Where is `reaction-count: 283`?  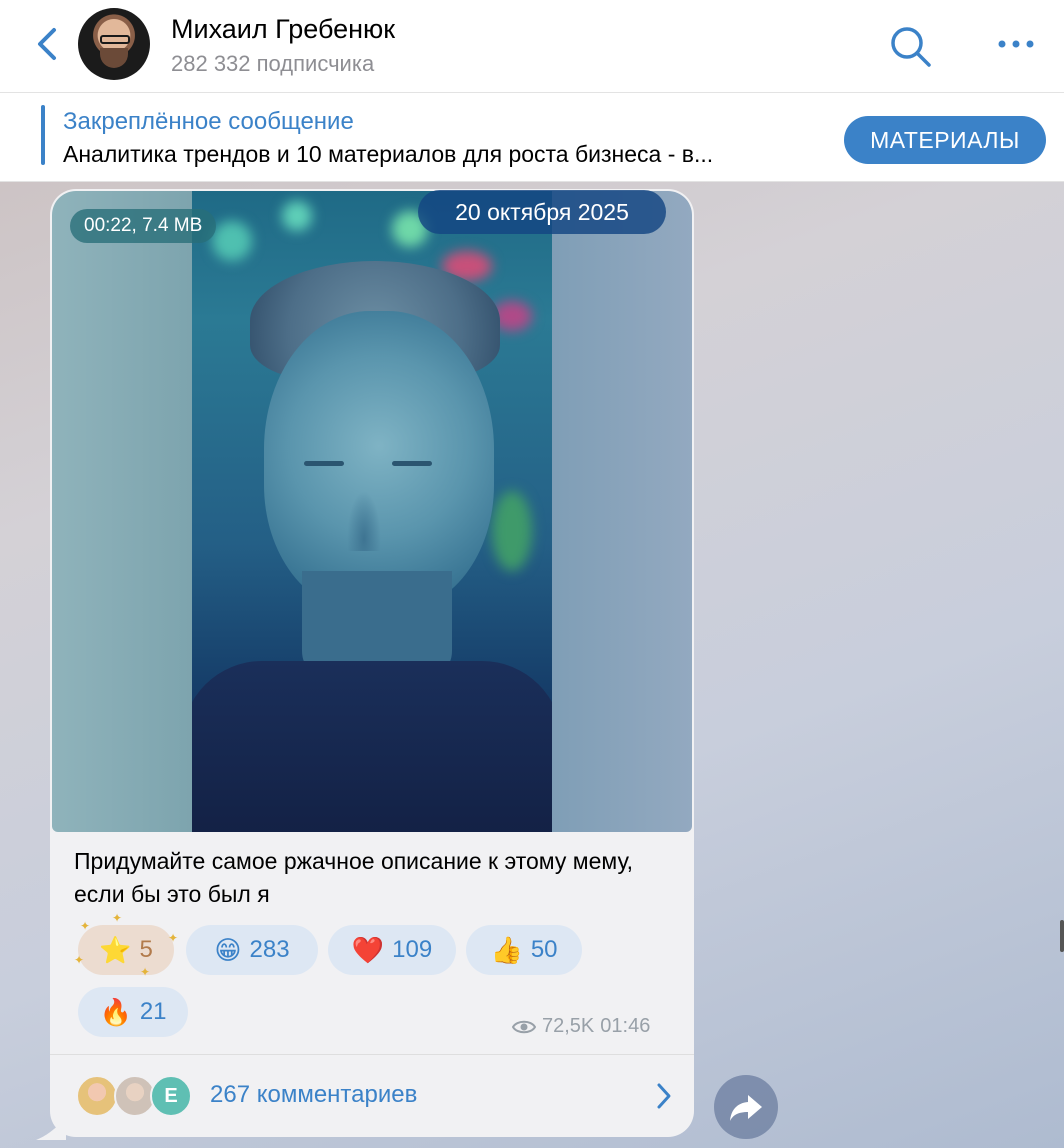
reaction-count: 283 is located at coordinates (269, 949).